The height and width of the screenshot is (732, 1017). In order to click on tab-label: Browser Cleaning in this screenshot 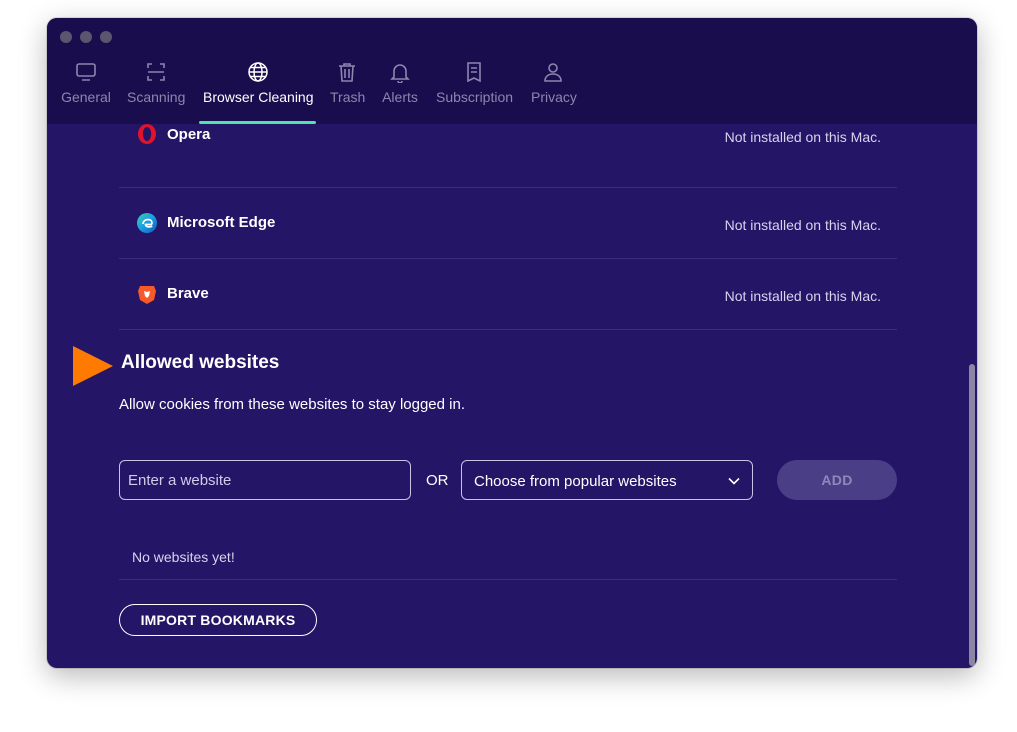, I will do `click(258, 97)`.